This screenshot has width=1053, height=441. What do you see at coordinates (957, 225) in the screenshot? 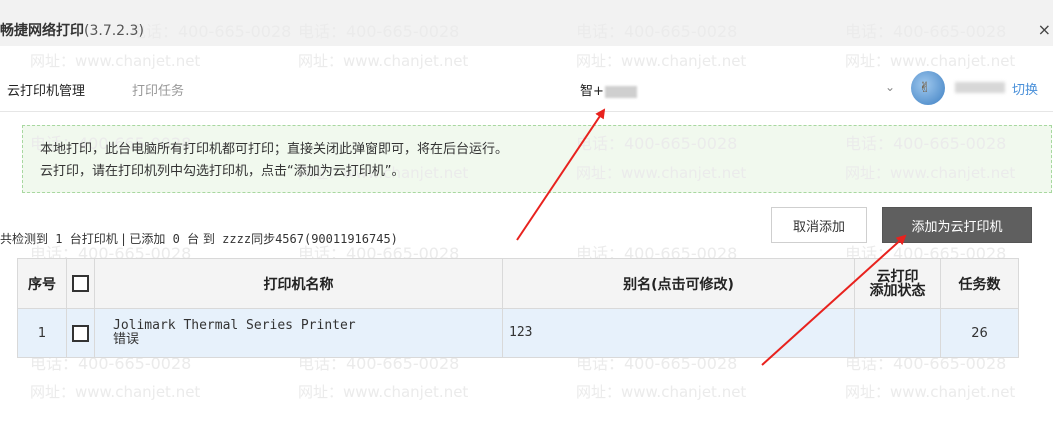
I see `add-cloud-printer-button: 添加为云打印机` at bounding box center [957, 225].